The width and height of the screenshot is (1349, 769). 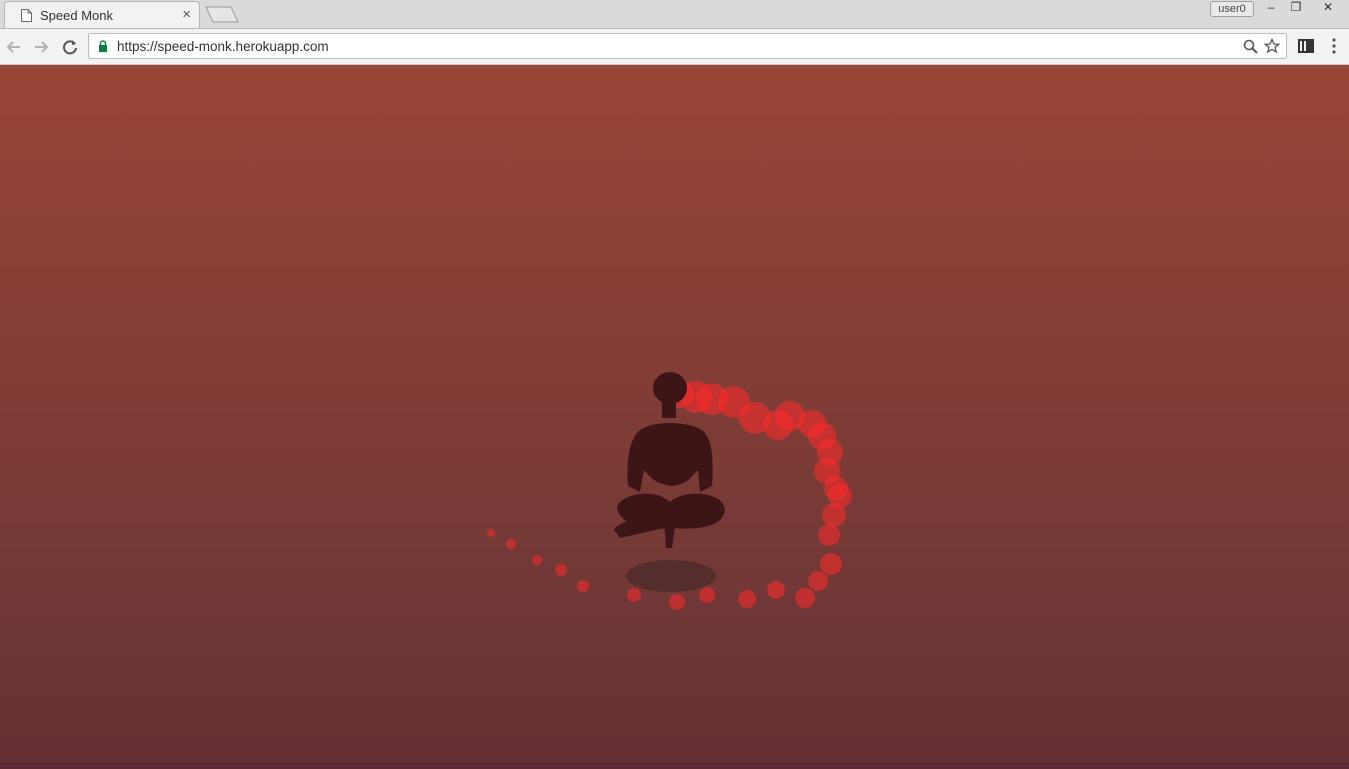 What do you see at coordinates (186, 14) in the screenshot?
I see `tab-close-icon: ×` at bounding box center [186, 14].